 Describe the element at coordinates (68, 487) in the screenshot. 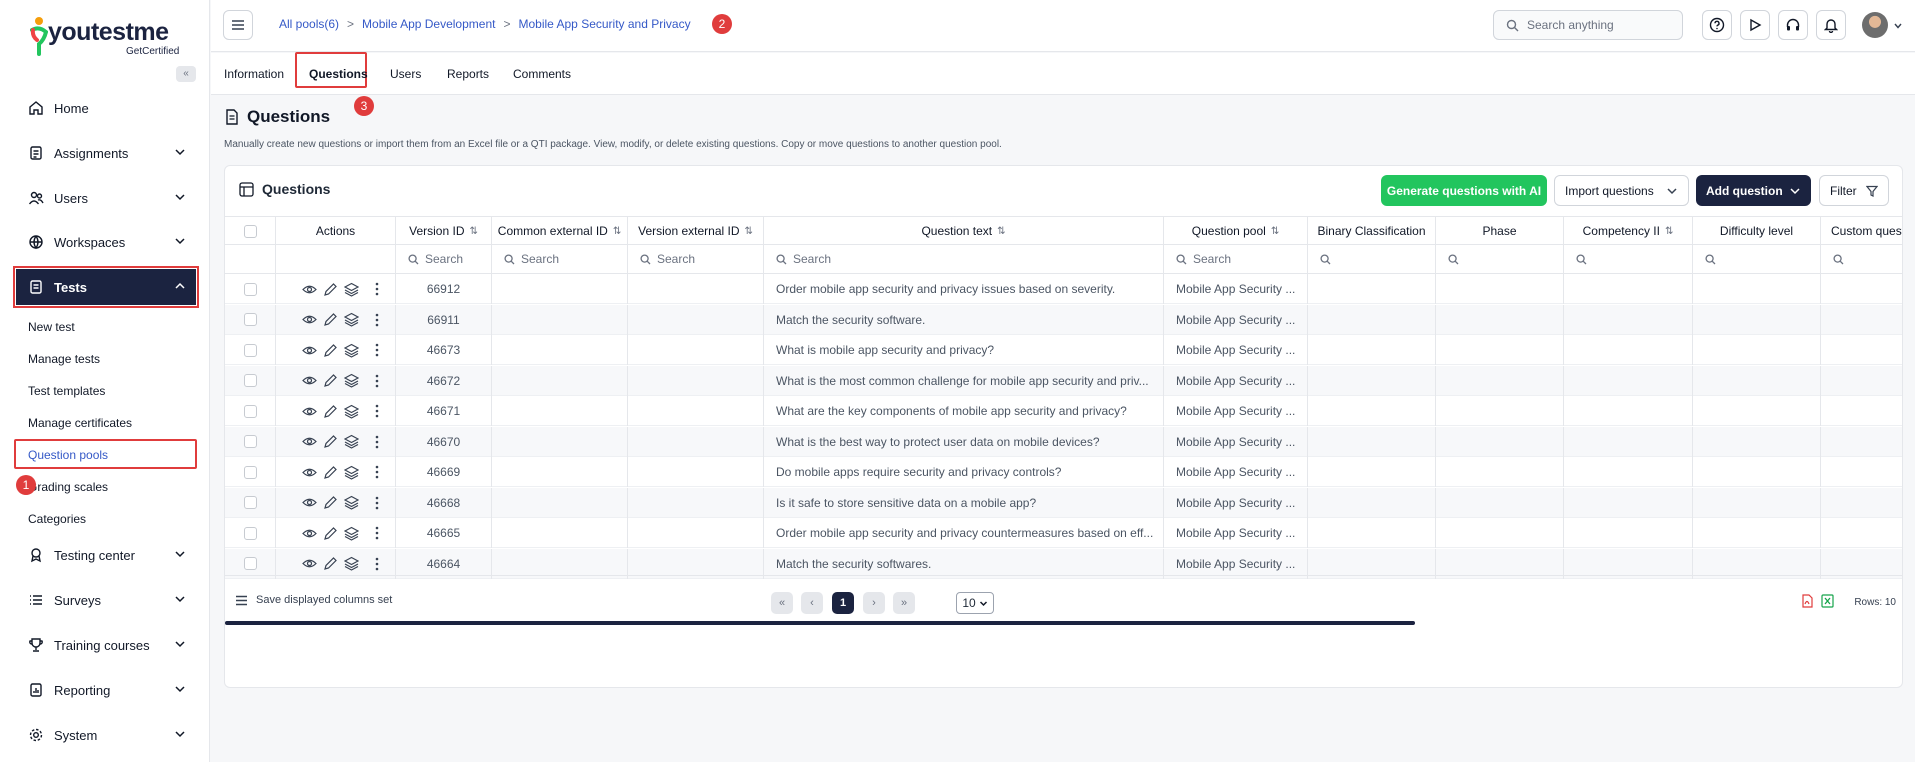

I see `sub-grading-scales: Grading scales` at that location.